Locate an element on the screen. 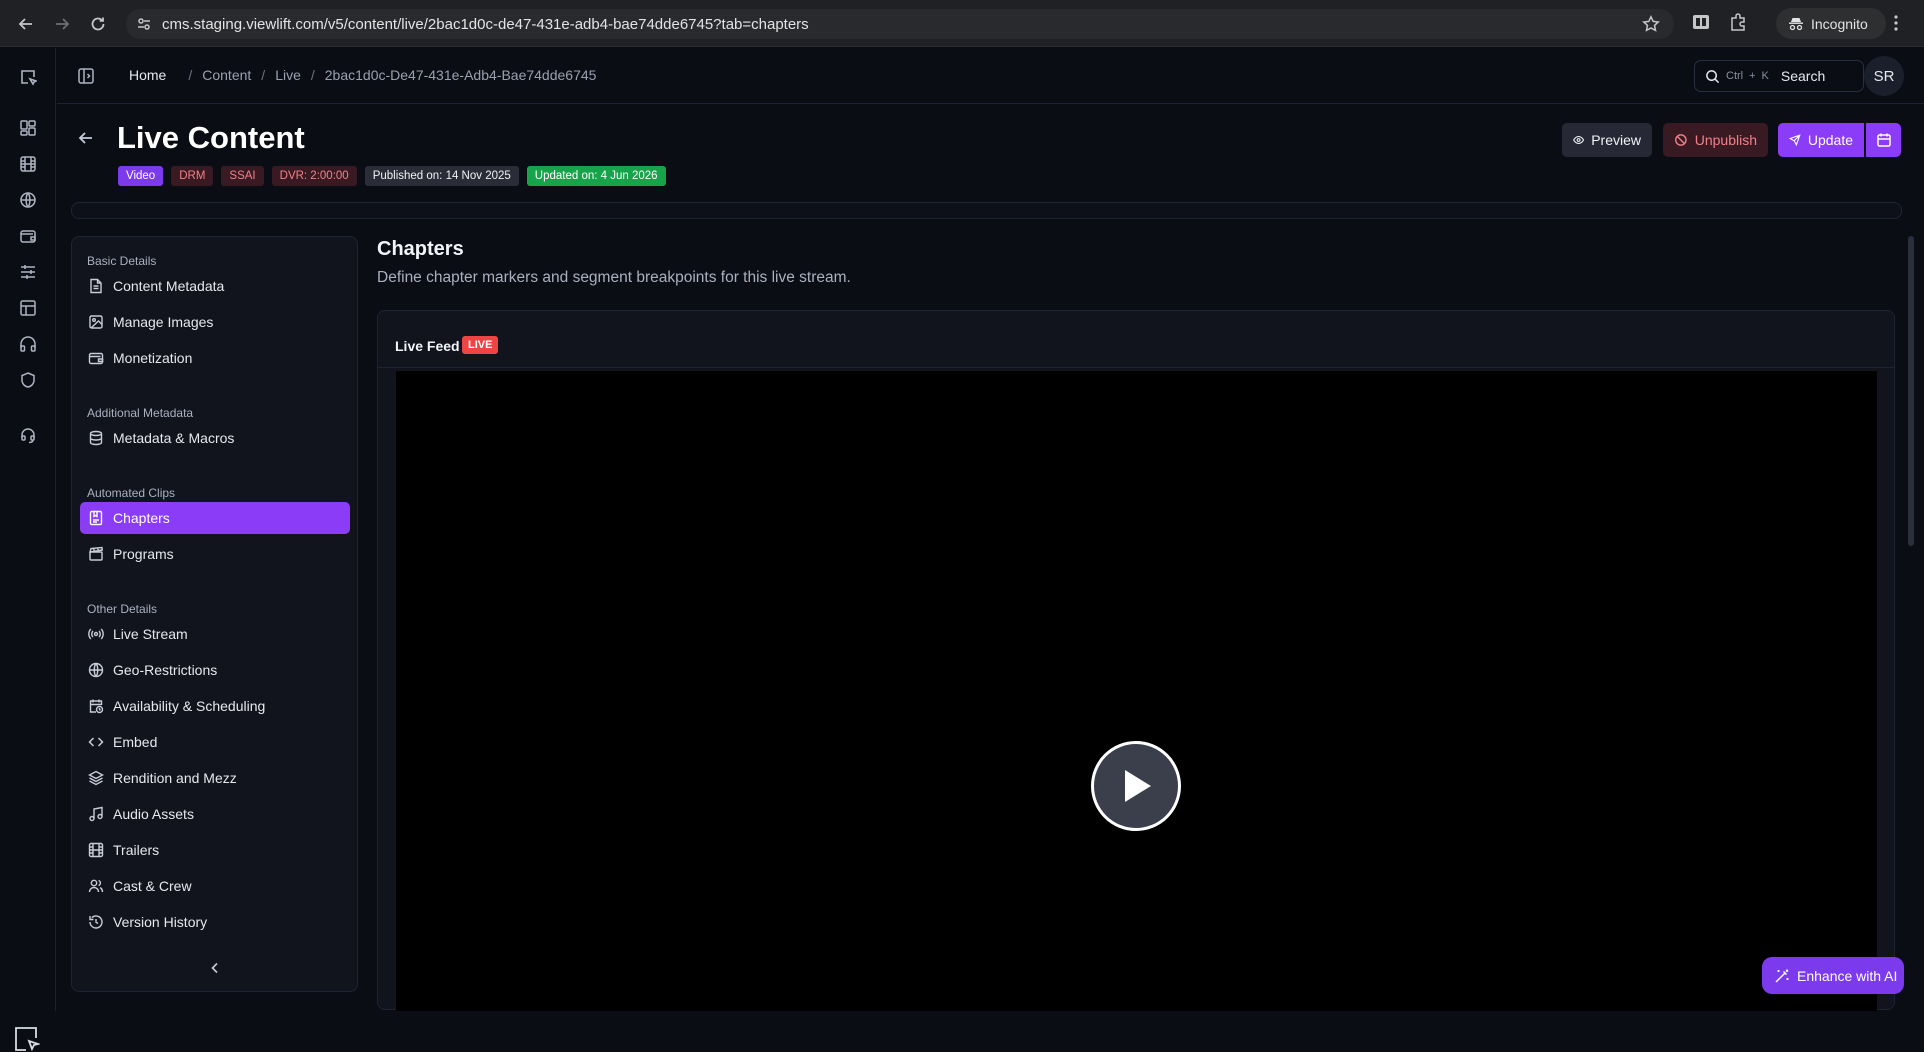 This screenshot has width=1924, height=1052. wallet-icon is located at coordinates (28, 236).